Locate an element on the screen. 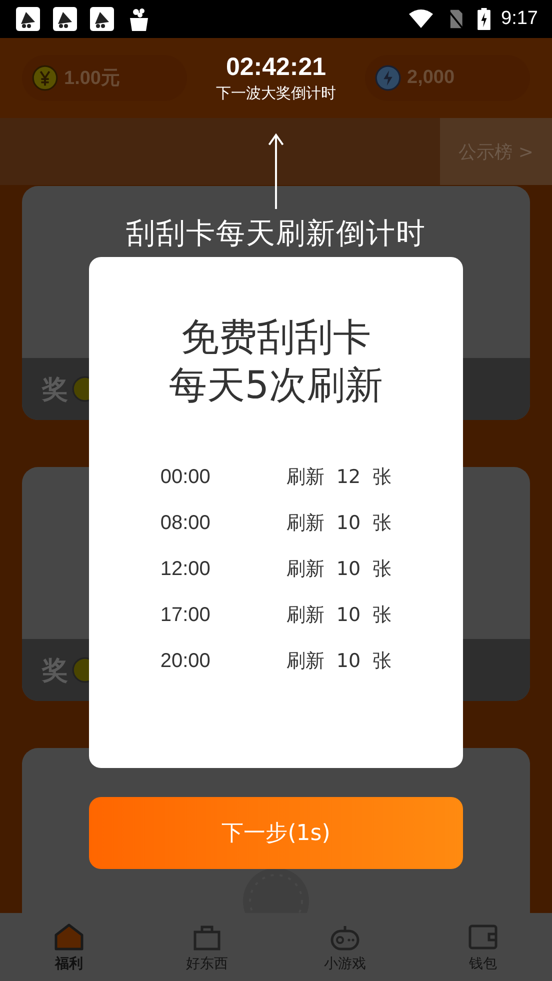 This screenshot has height=981, width=552. refresh-time: 17:00 is located at coordinates (186, 615).